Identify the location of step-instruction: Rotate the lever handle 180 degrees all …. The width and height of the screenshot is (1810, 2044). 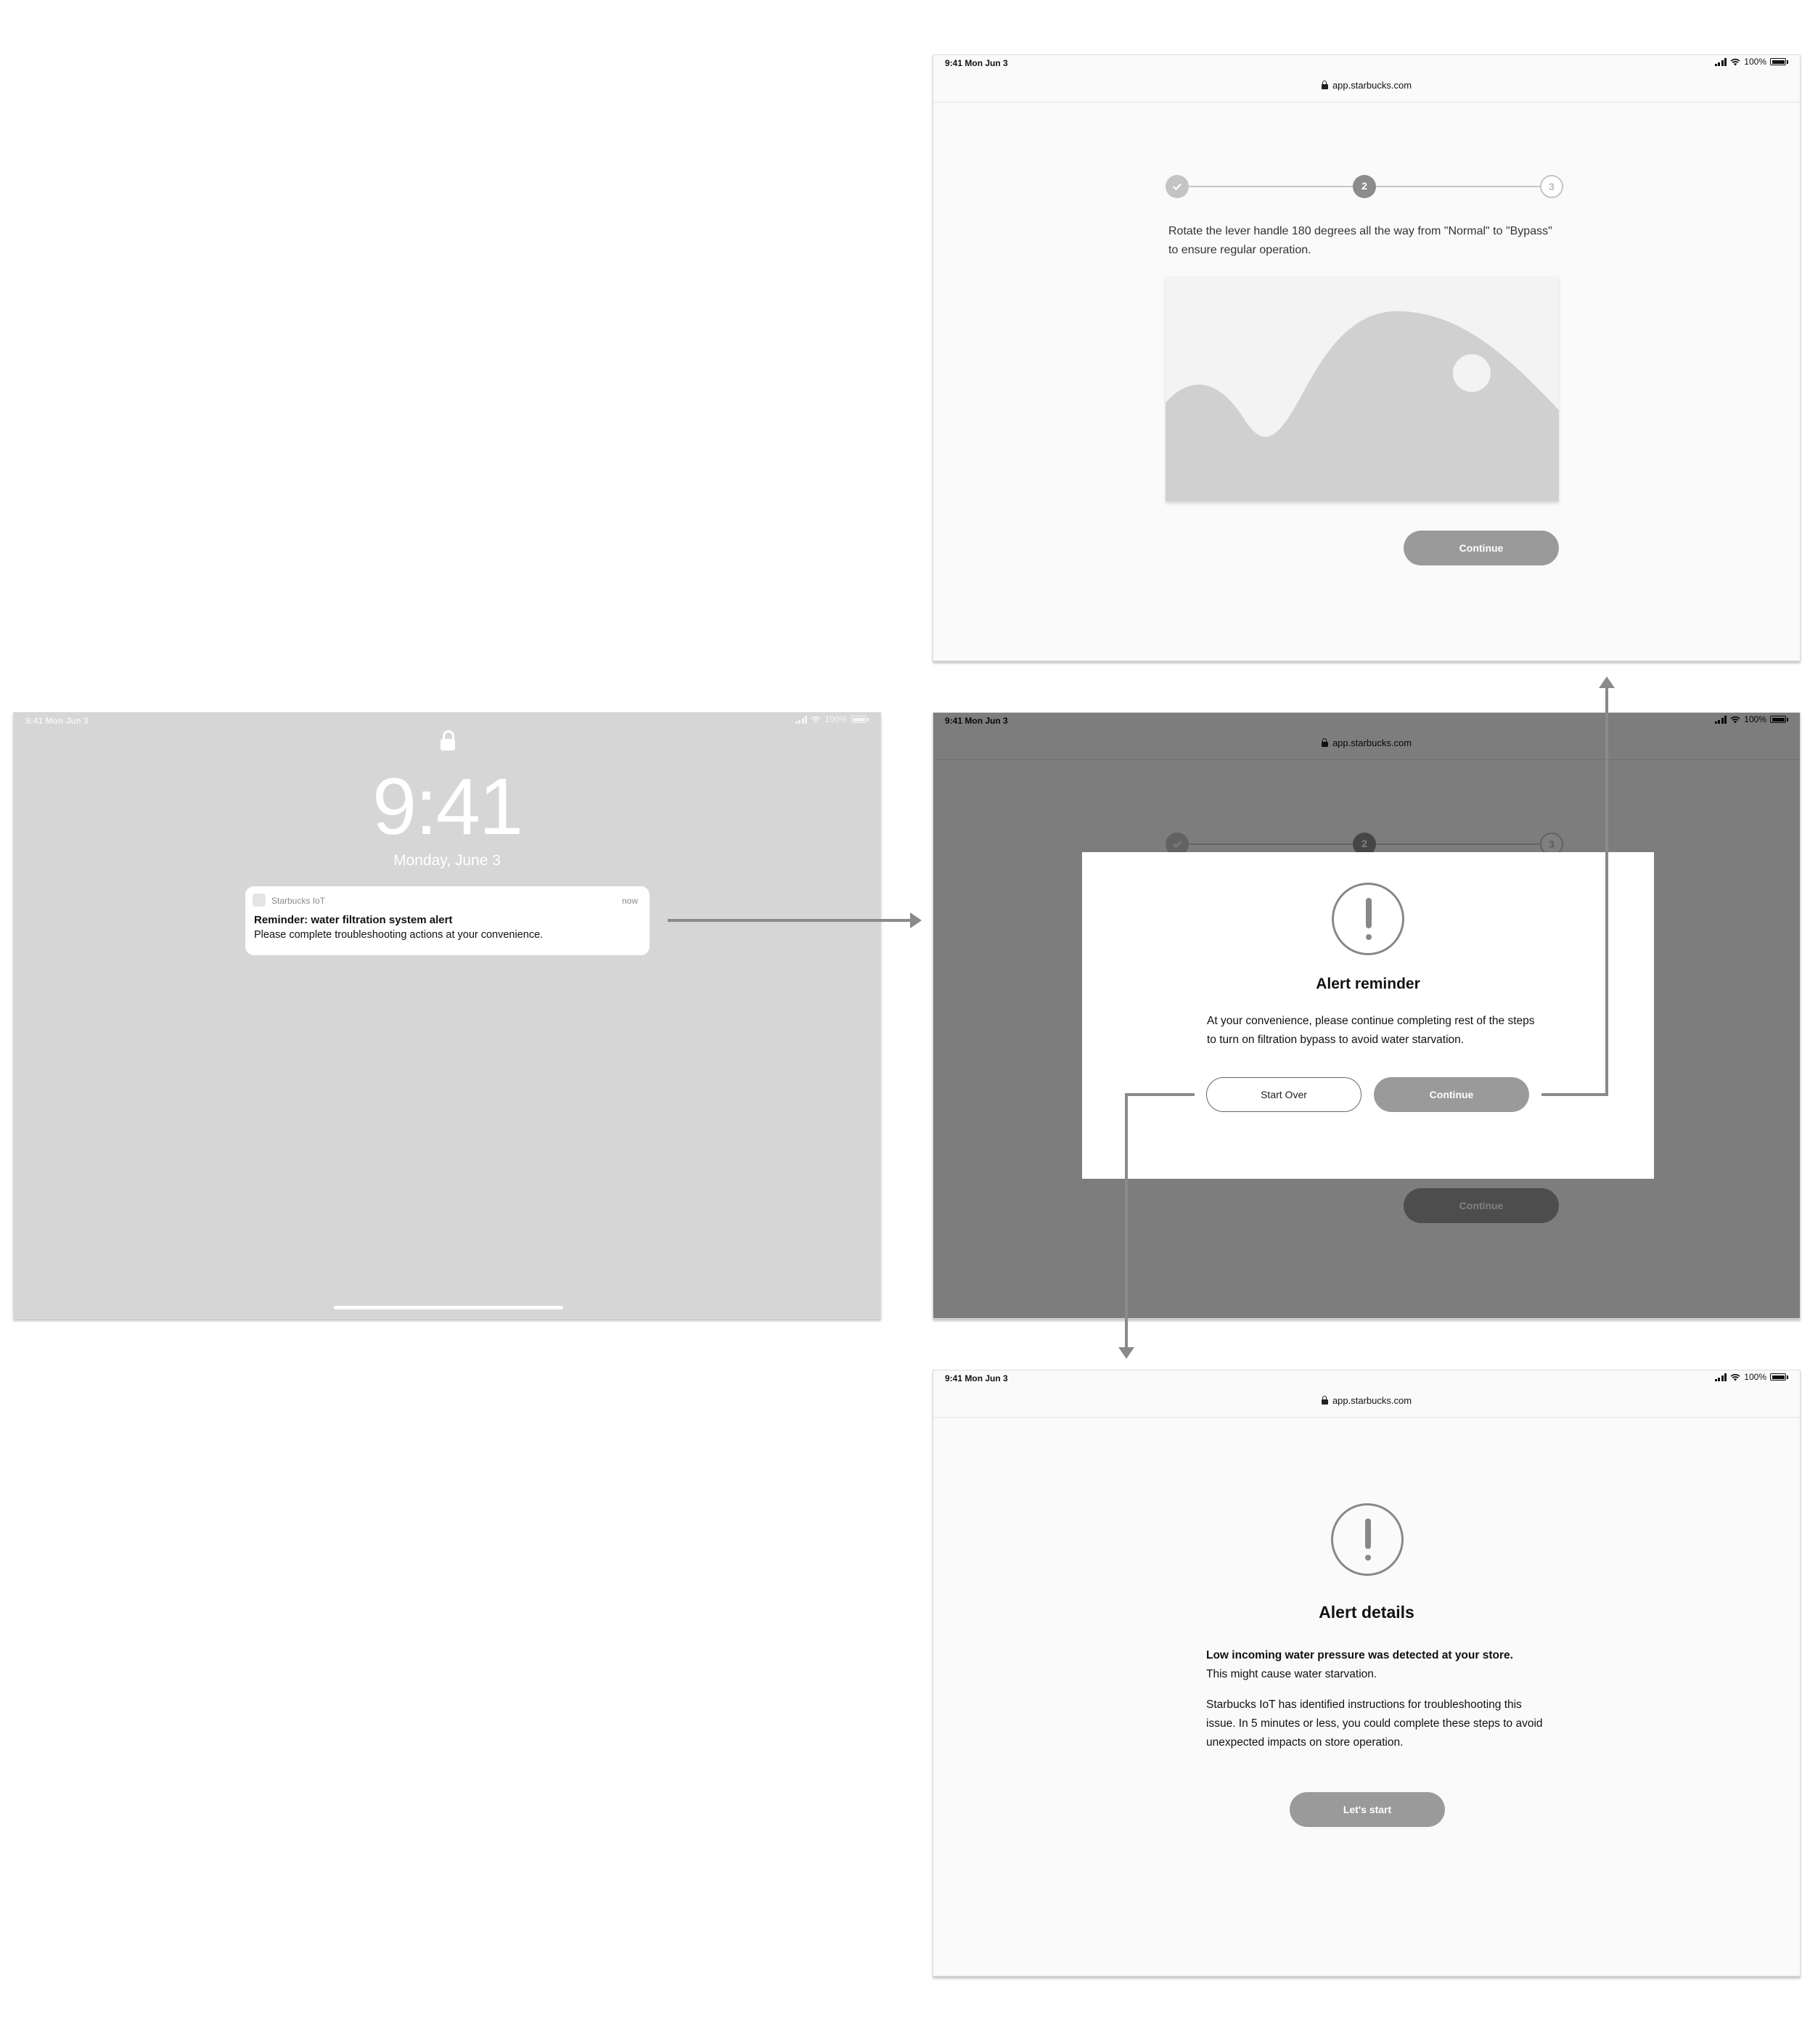
(1360, 240).